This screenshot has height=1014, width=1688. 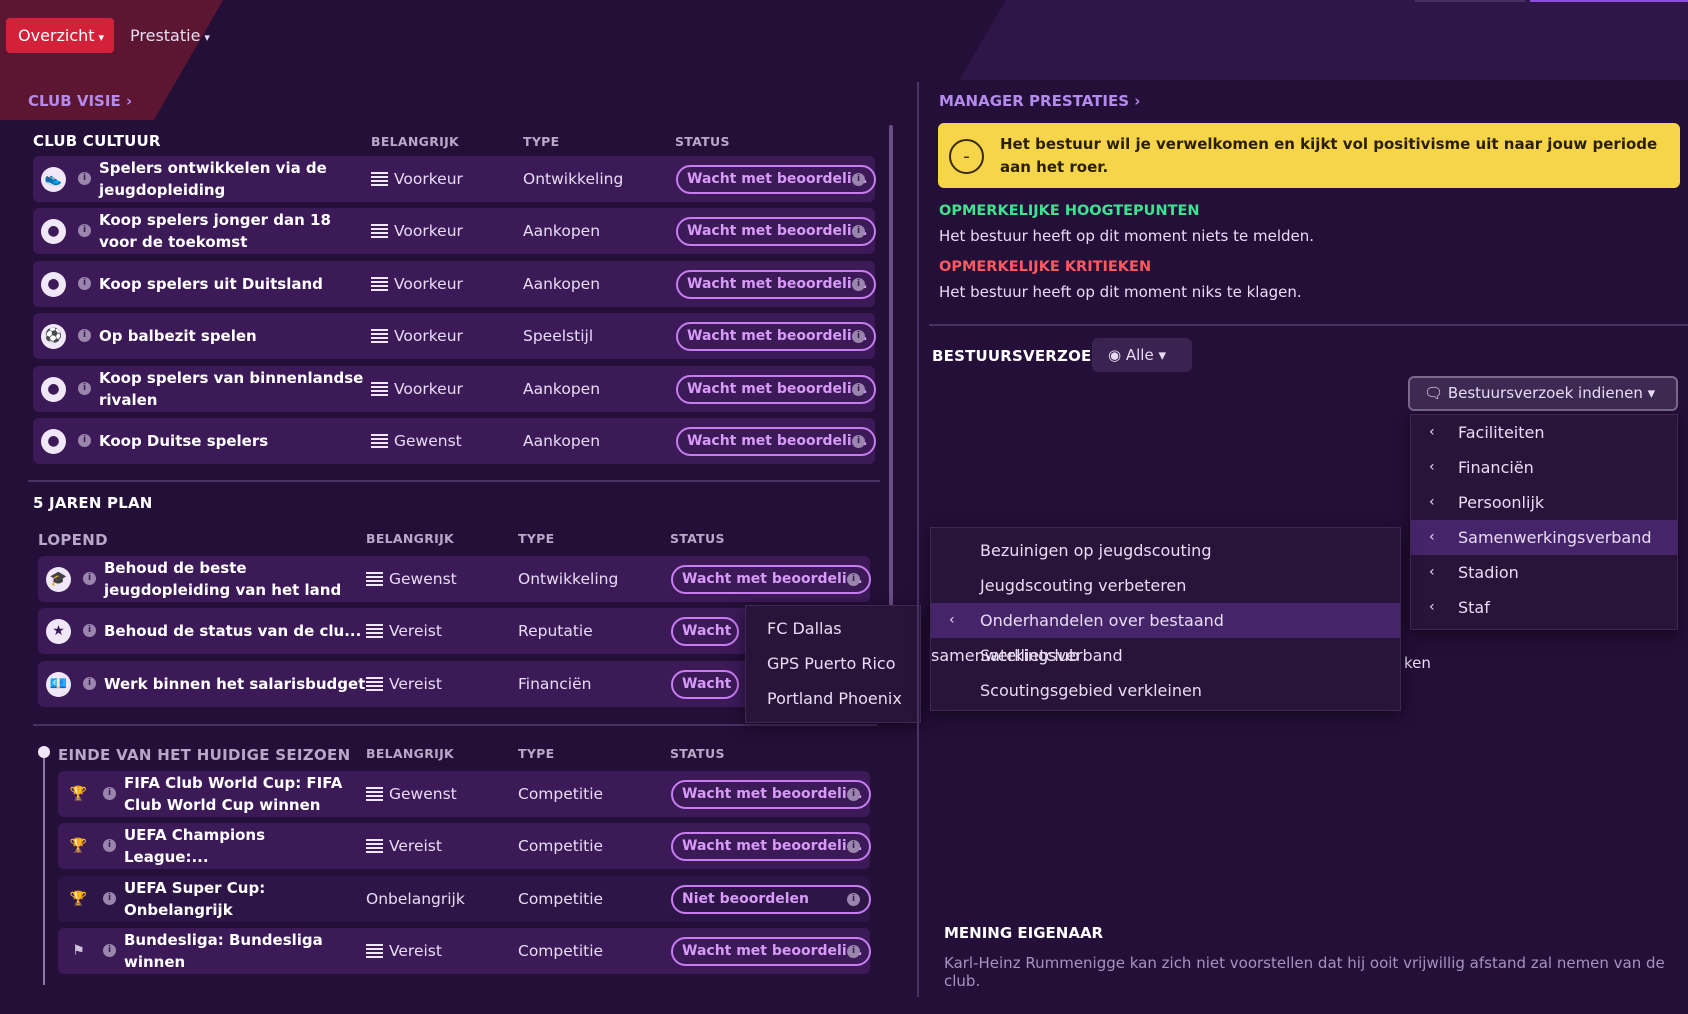 I want to click on column-header-status: STATUS, so click(x=702, y=141).